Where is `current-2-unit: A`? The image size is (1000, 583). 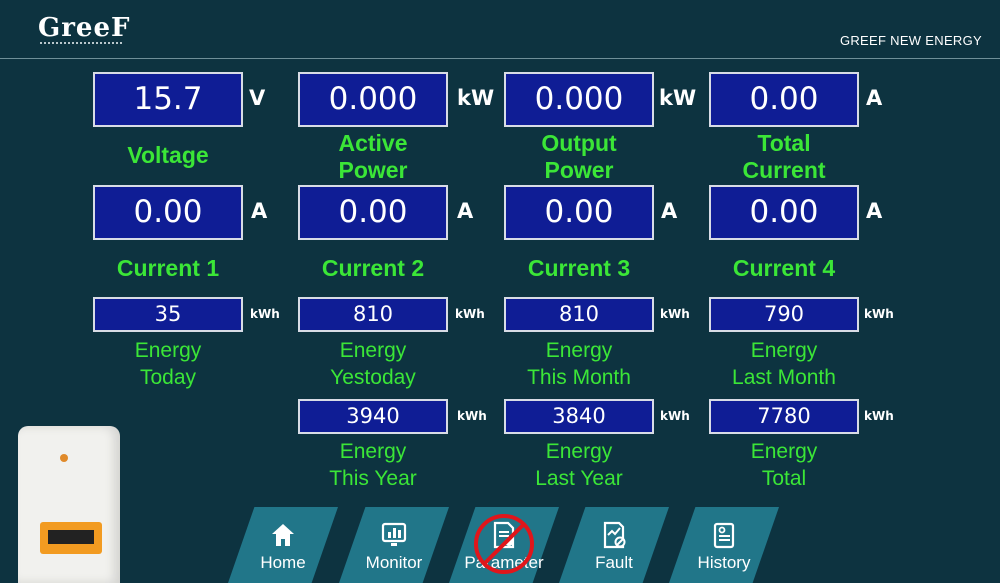 current-2-unit: A is located at coordinates (465, 211).